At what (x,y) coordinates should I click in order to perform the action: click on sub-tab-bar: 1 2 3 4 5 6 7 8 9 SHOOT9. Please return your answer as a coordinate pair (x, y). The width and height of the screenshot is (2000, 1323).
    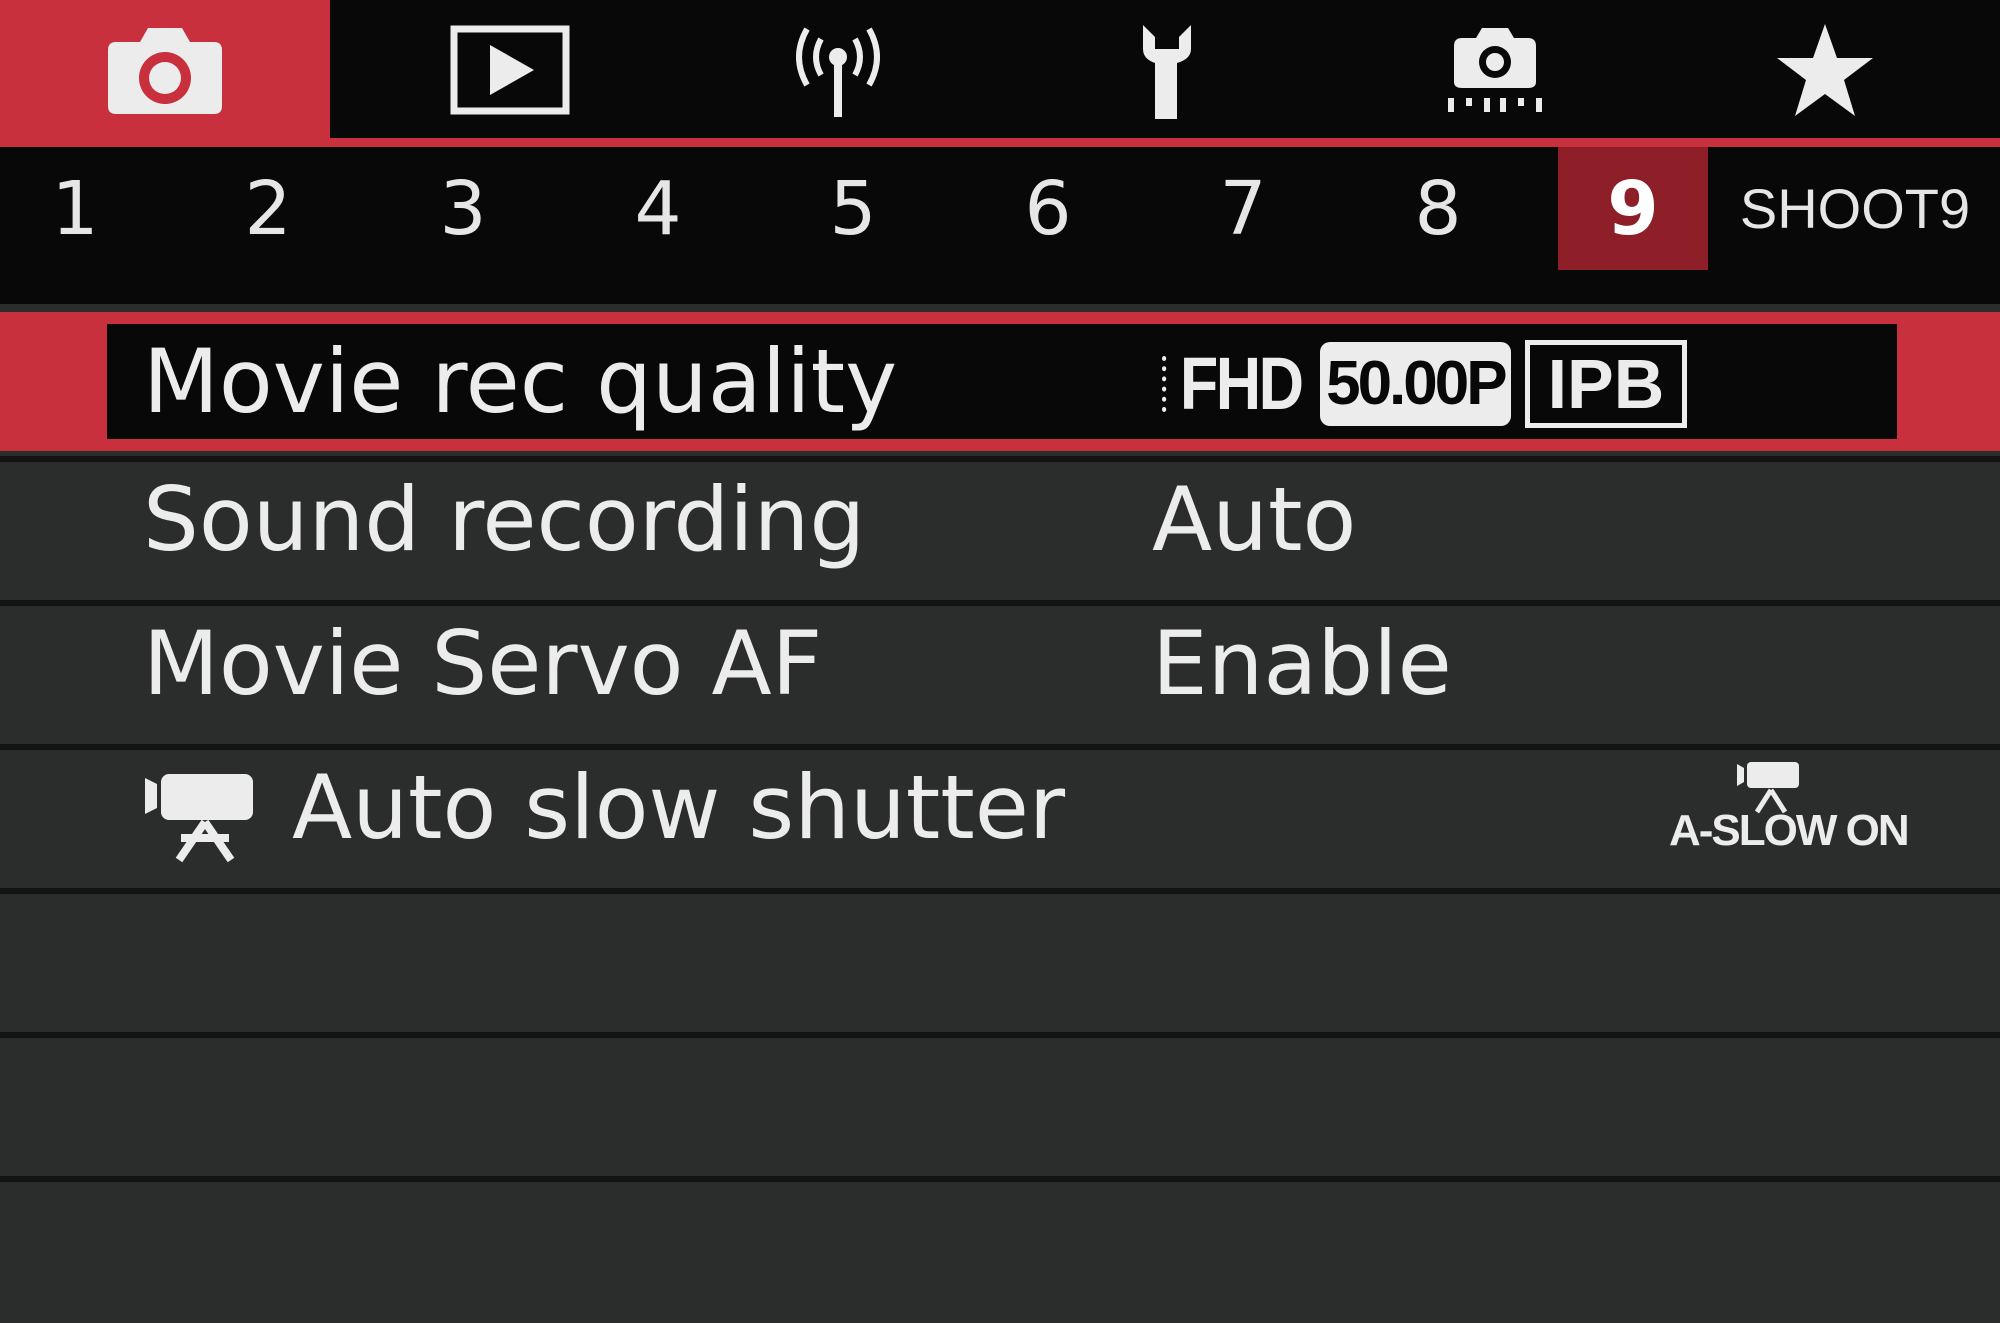
    Looking at the image, I should click on (1000, 225).